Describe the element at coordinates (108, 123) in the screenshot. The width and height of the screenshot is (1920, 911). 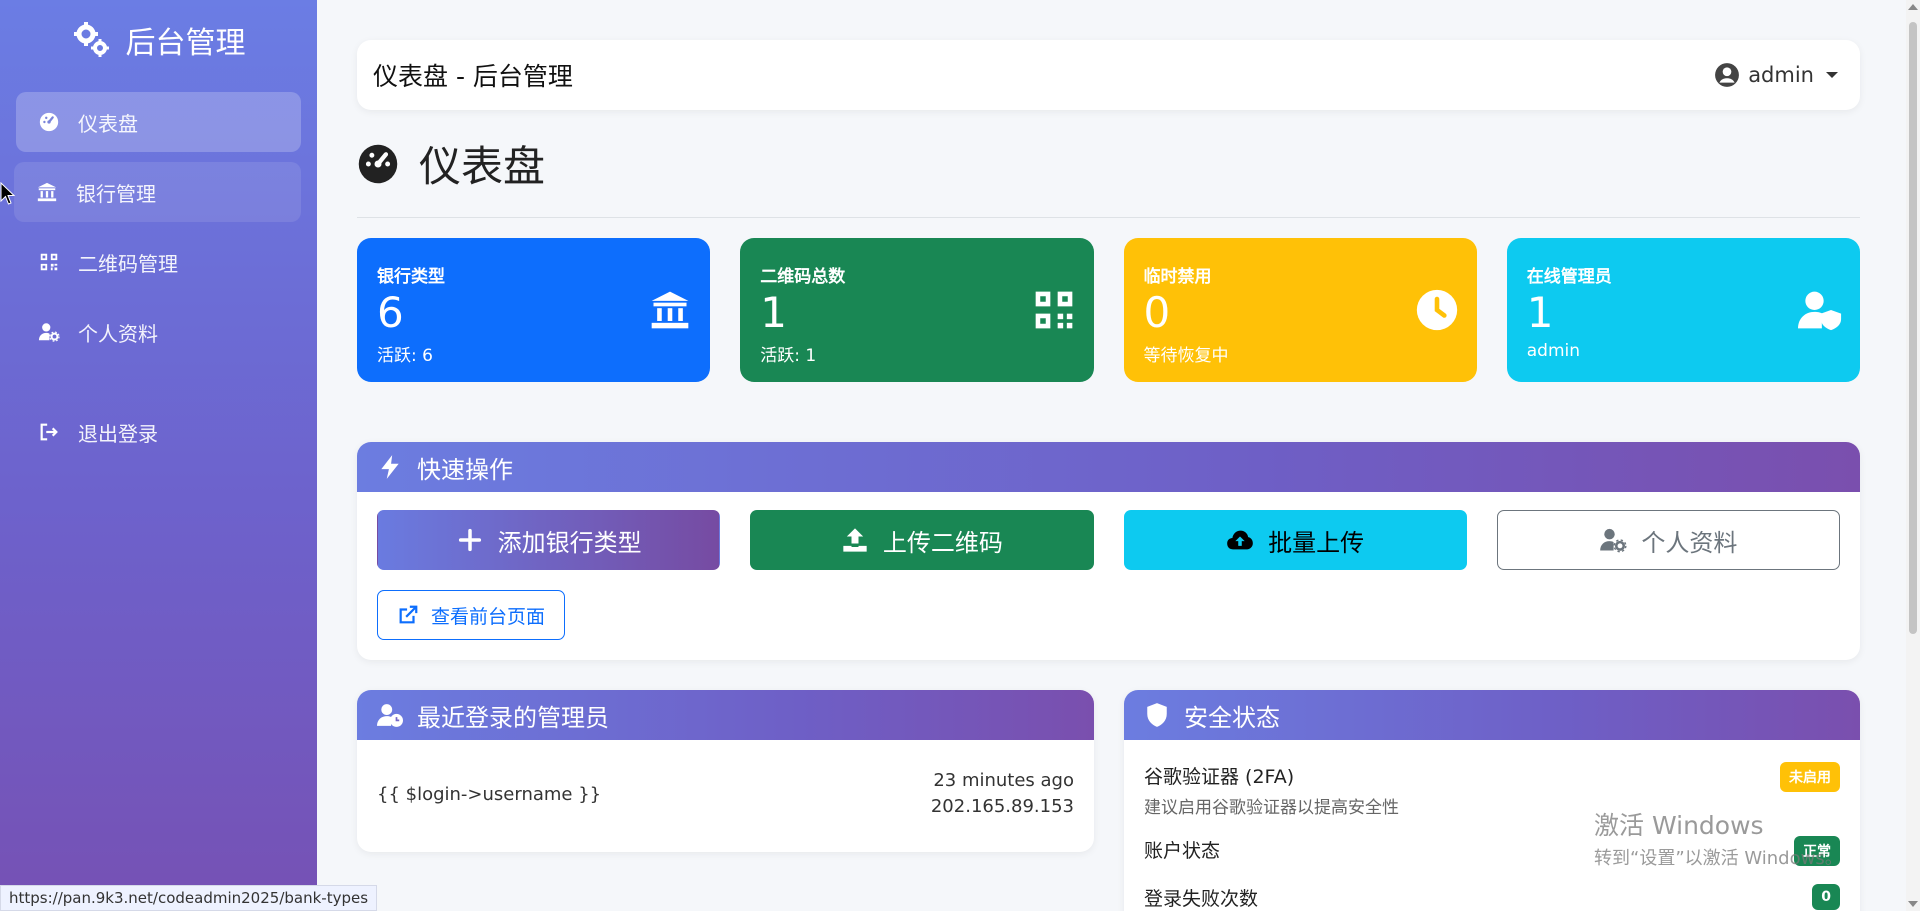
I see `sidebar-item-label: 仪表盘` at that location.